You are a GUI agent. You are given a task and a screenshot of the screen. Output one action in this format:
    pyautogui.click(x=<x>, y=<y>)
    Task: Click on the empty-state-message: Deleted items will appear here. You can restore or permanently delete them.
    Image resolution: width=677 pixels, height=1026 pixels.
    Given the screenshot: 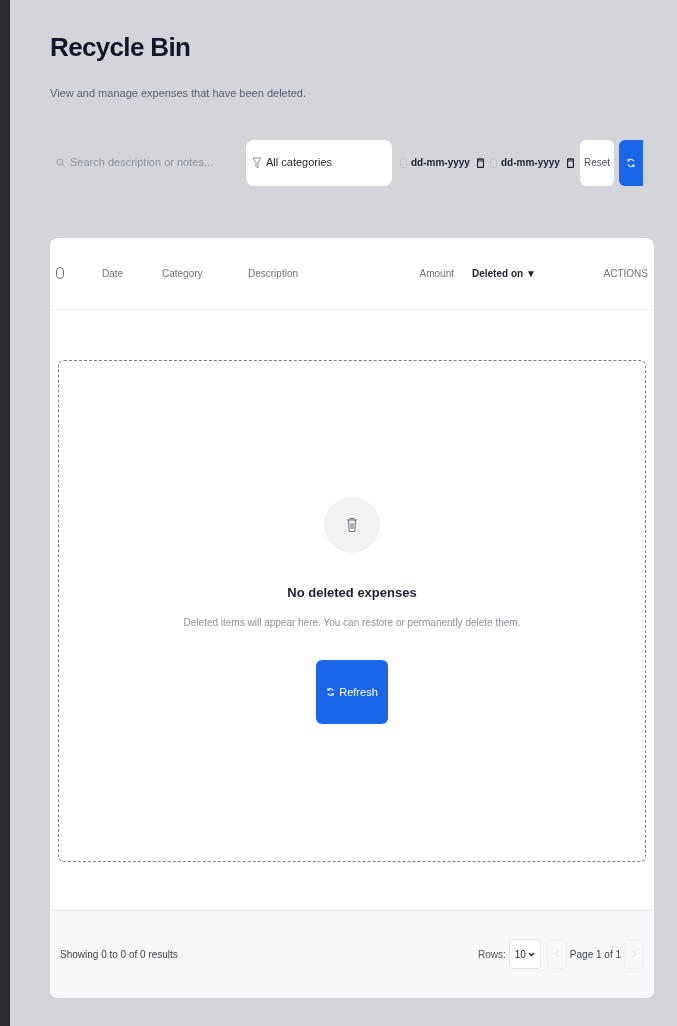 What is the action you would take?
    pyautogui.click(x=352, y=622)
    